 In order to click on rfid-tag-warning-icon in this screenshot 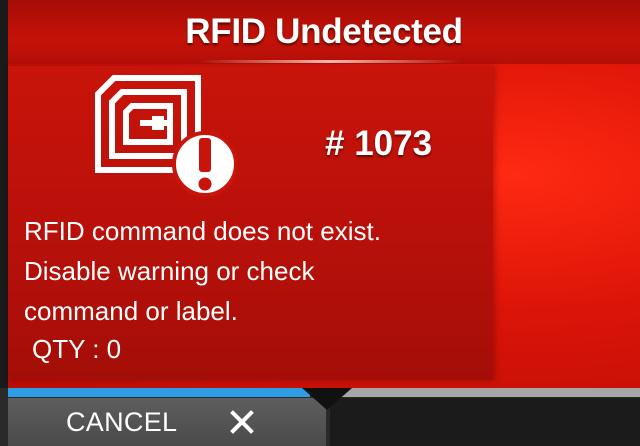, I will do `click(166, 136)`.